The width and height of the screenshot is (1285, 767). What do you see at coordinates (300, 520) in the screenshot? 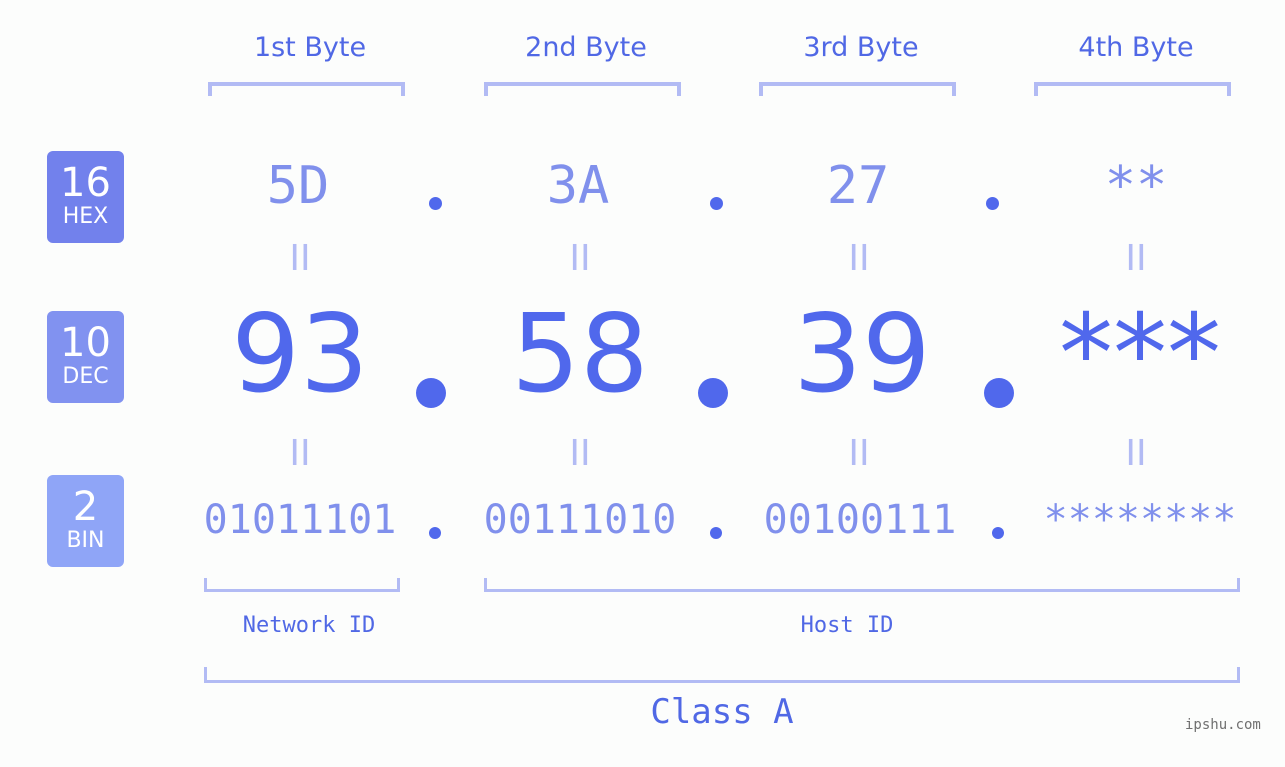
I see `bin-value-1: 01011101` at bounding box center [300, 520].